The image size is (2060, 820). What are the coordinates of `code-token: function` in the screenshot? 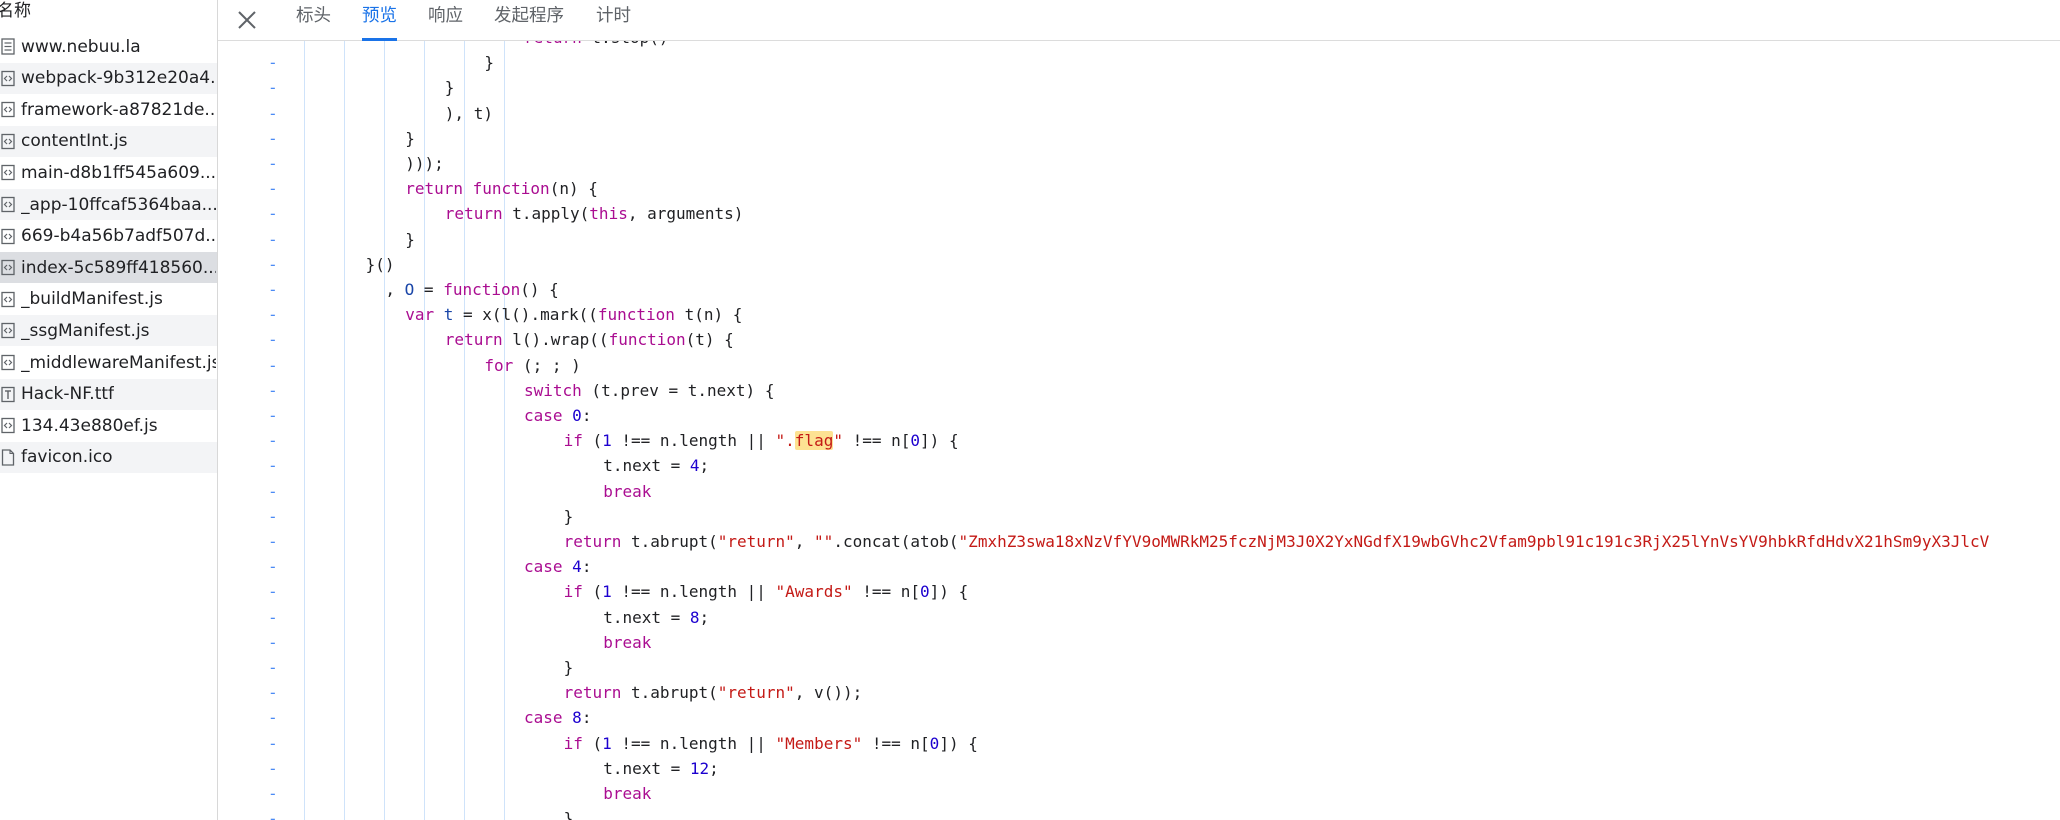 It's located at (636, 315).